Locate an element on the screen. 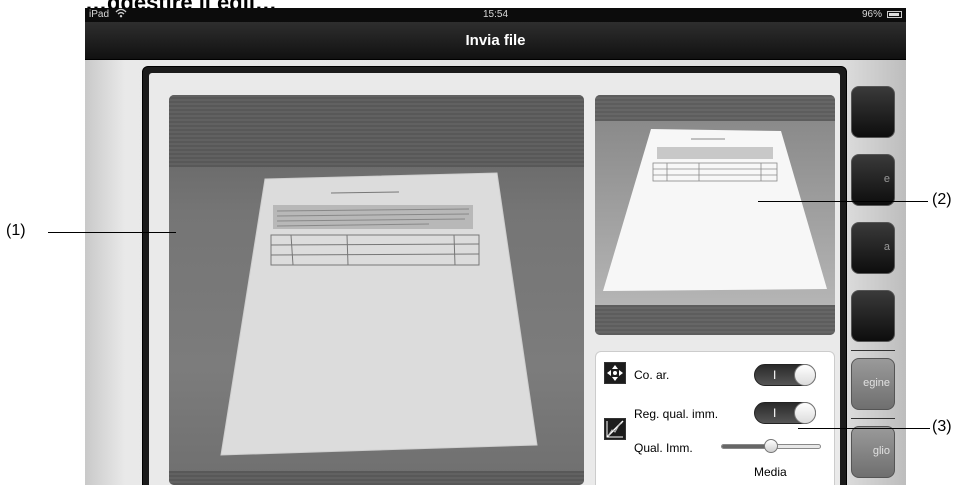 The height and width of the screenshot is (485, 966). auto-correction-toggle: I is located at coordinates (785, 375).